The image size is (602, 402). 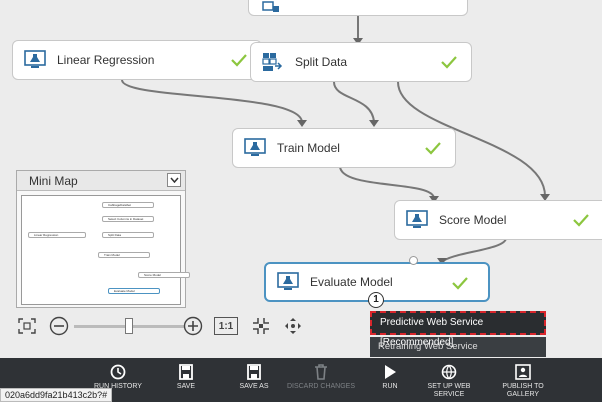 What do you see at coordinates (344, 148) in the screenshot?
I see `node-train-model: Train Model` at bounding box center [344, 148].